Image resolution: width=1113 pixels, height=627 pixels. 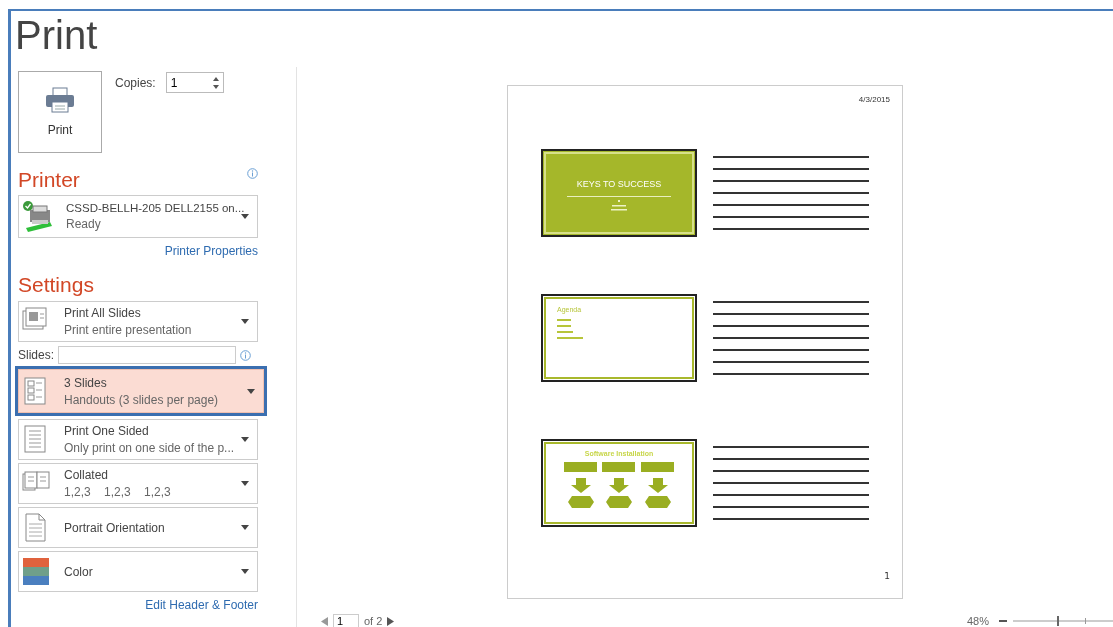 What do you see at coordinates (56, 35) in the screenshot?
I see `page-title: Print` at bounding box center [56, 35].